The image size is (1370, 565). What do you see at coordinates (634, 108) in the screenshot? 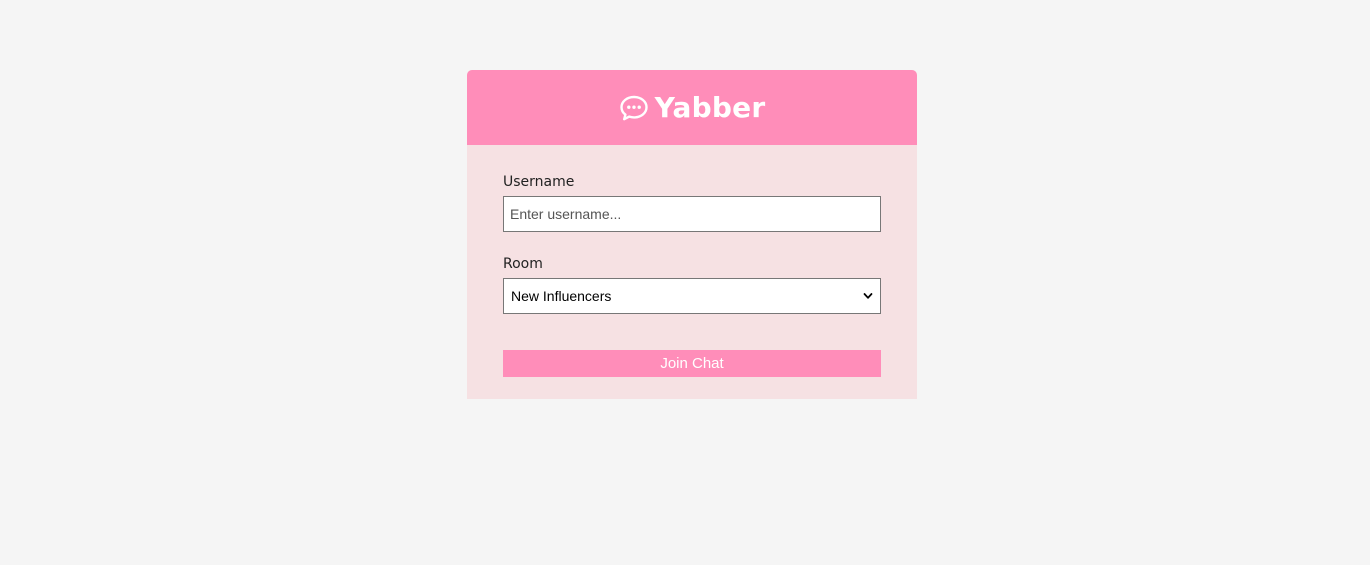
I see `chat-bubble-icon` at bounding box center [634, 108].